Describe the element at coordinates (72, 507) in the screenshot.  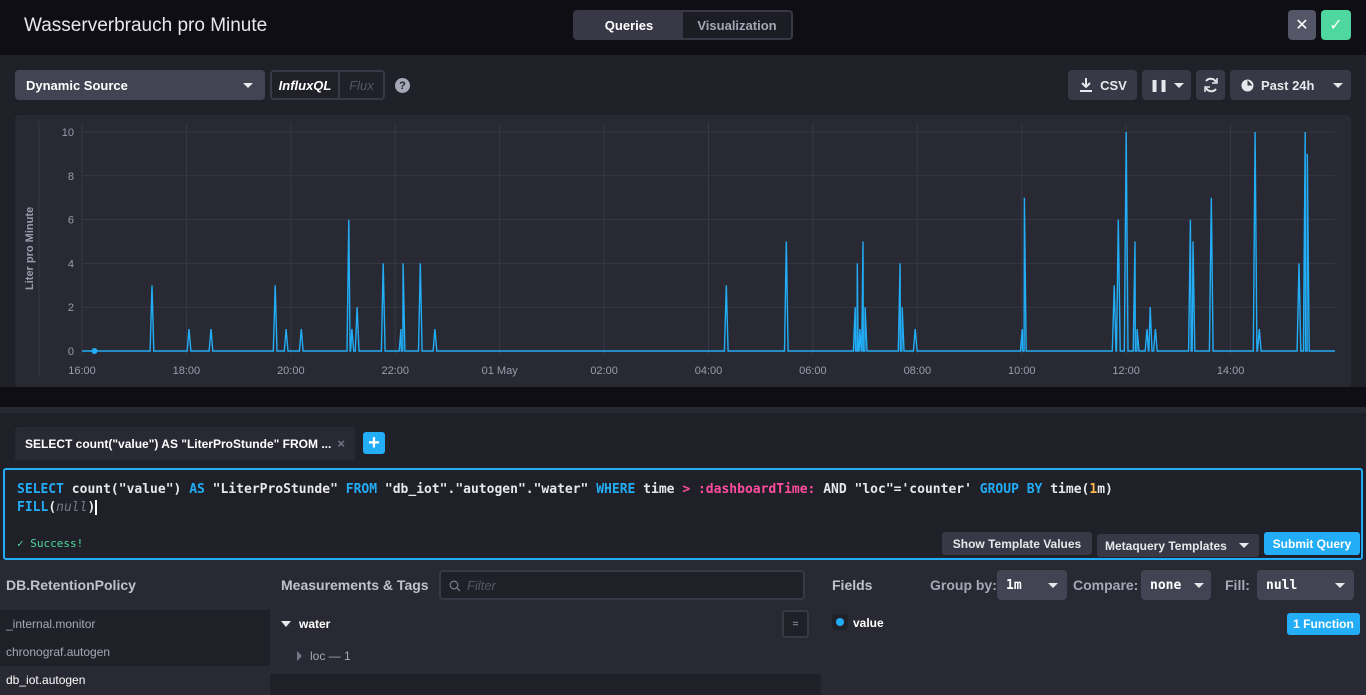
I see `q-null: null` at that location.